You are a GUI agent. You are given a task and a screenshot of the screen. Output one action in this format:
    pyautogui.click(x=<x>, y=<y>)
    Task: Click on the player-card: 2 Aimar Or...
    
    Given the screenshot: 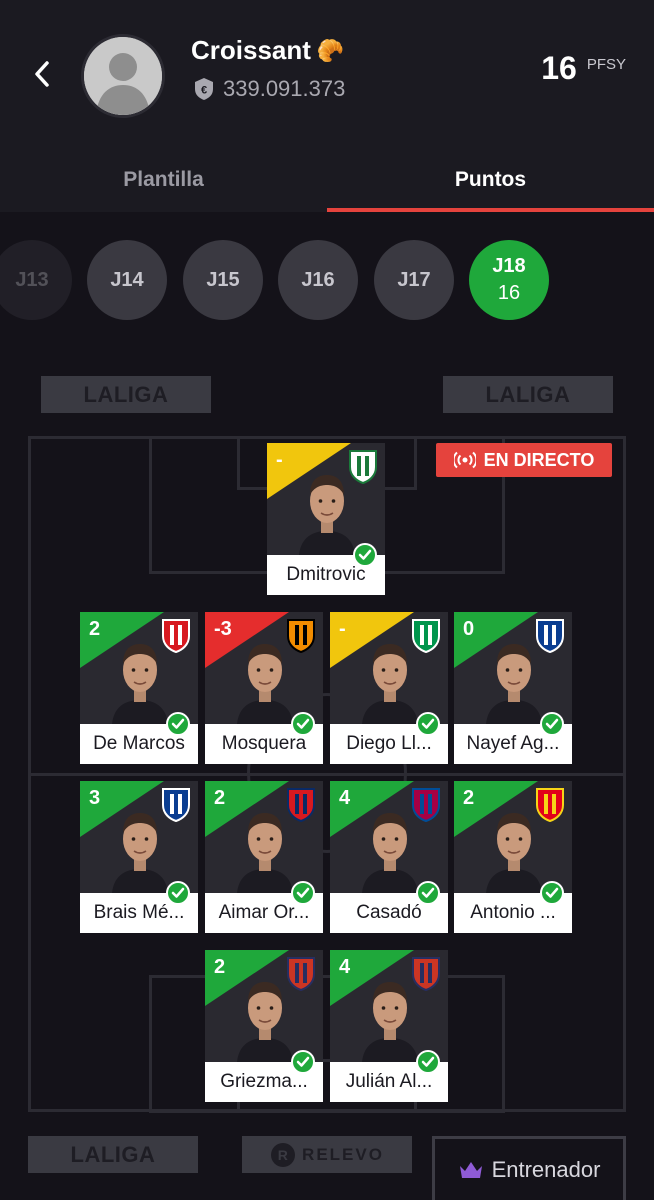 What is the action you would take?
    pyautogui.click(x=264, y=857)
    